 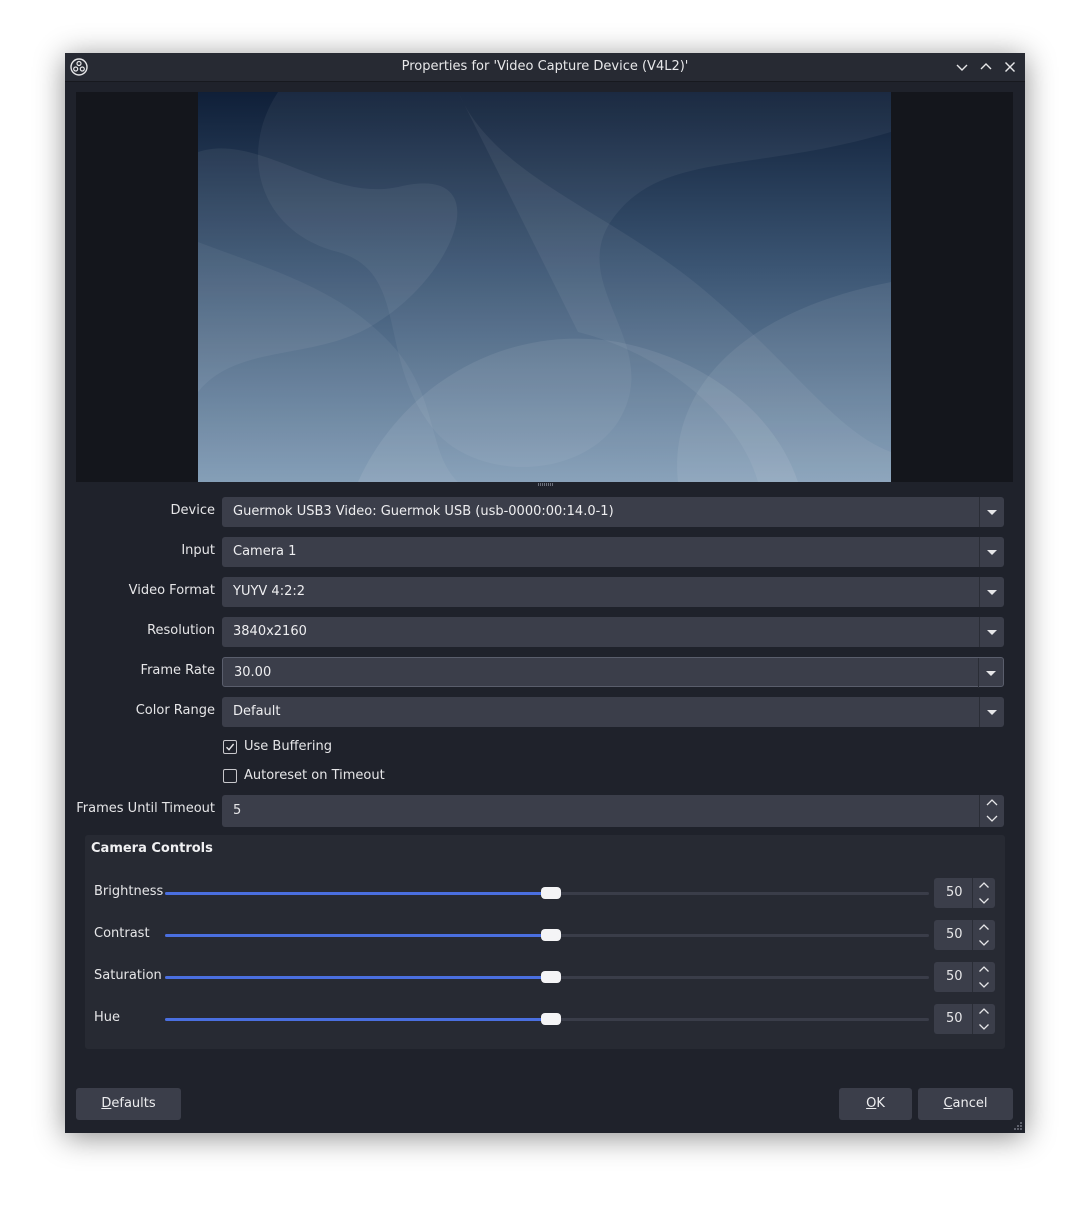 I want to click on saturation-value: 50, so click(x=954, y=976).